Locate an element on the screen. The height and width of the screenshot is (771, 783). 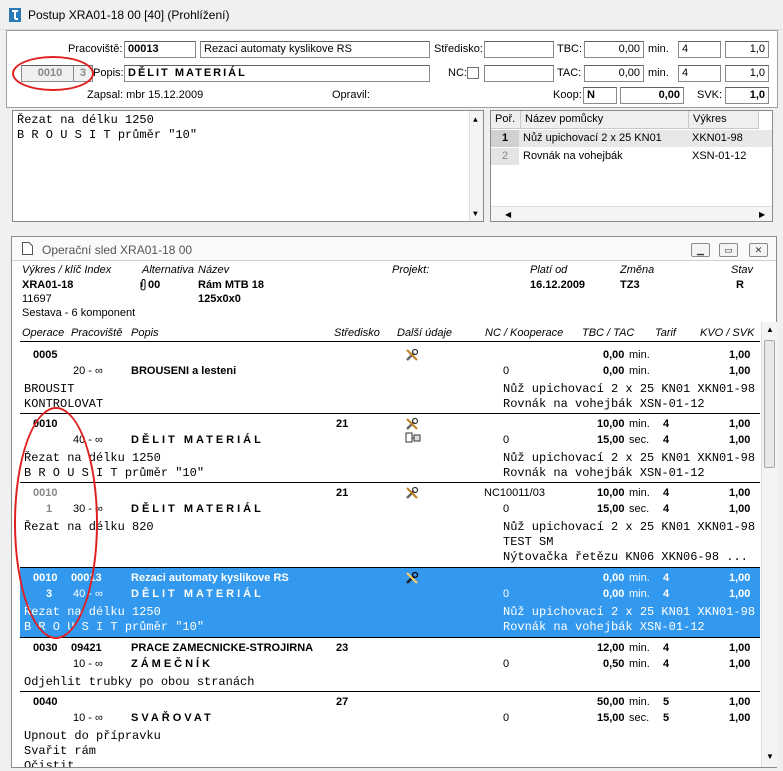
op-number: 0030 is located at coordinates (45, 648).